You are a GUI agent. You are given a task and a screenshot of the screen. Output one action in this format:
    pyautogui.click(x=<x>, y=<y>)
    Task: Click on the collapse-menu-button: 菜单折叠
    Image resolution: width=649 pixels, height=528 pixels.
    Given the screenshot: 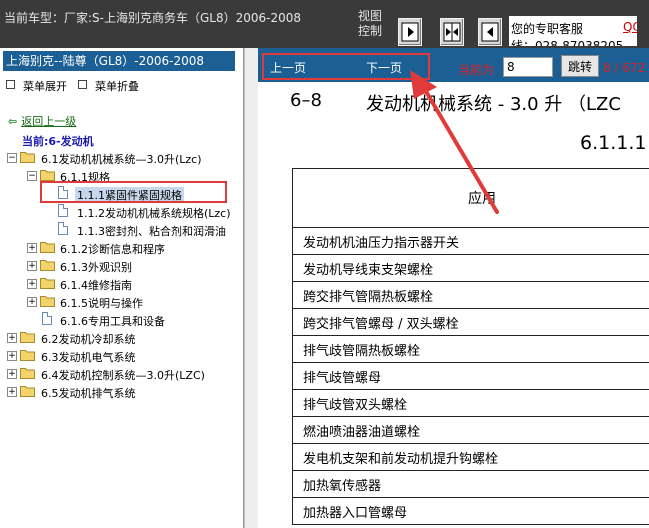 What is the action you would take?
    pyautogui.click(x=108, y=86)
    